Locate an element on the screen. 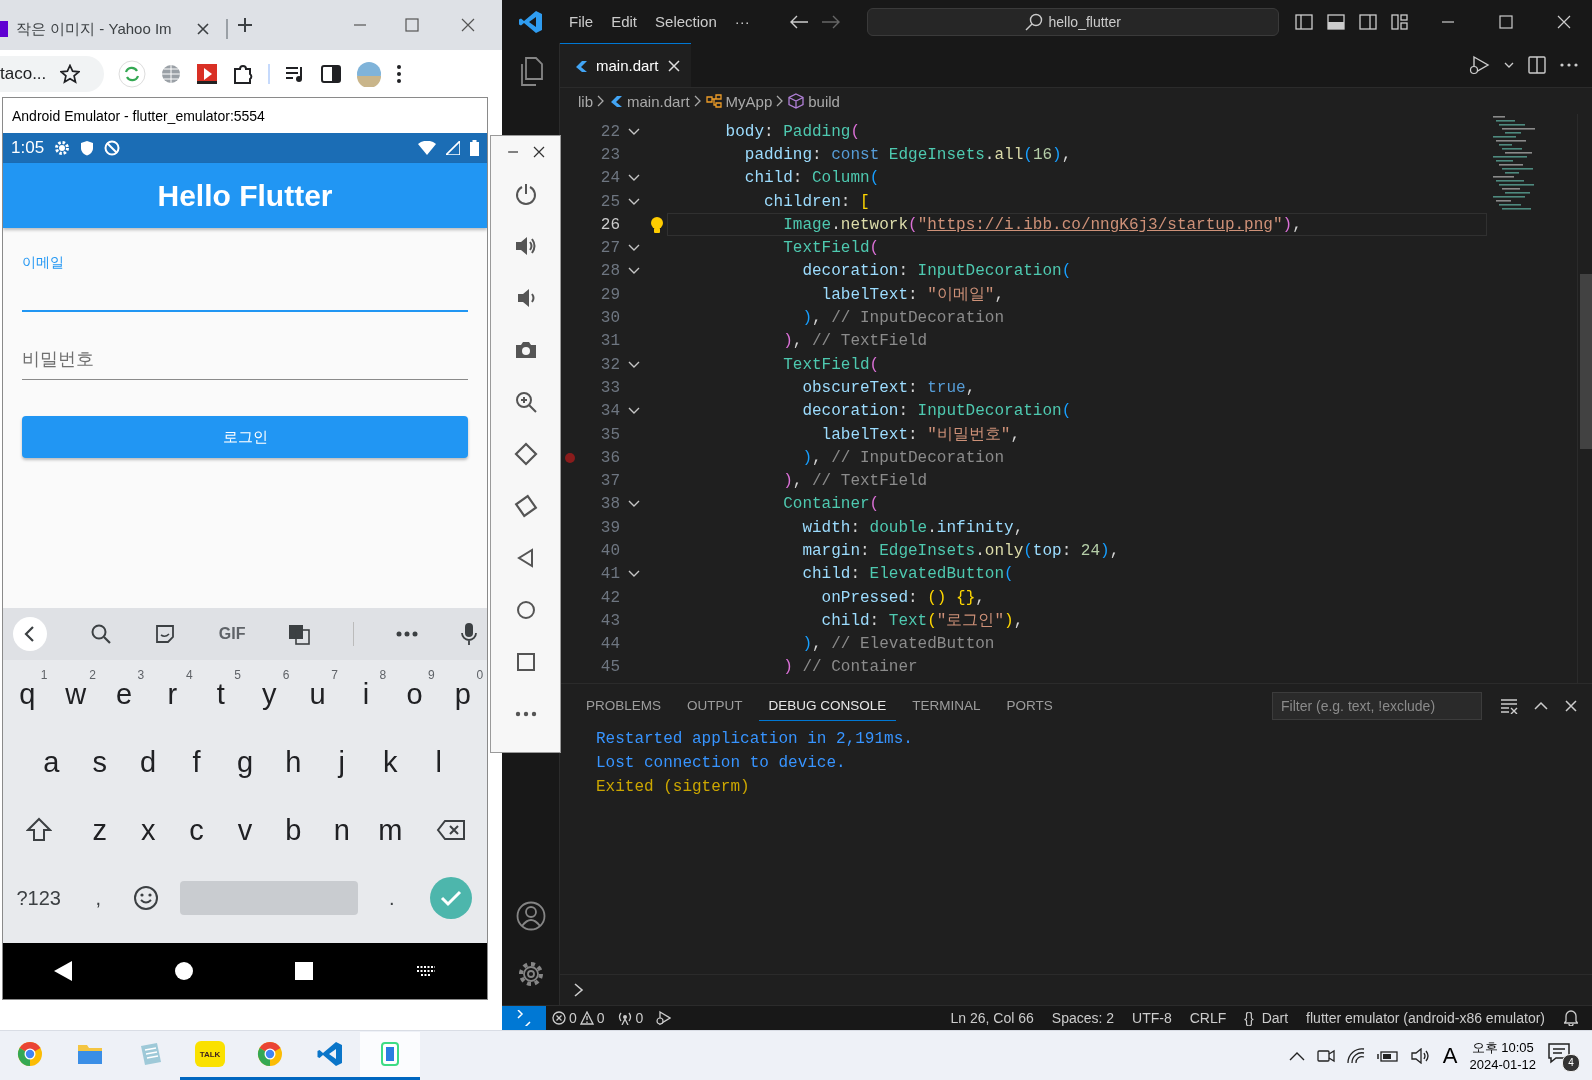  keyboard-key: y 6 is located at coordinates (269, 694).